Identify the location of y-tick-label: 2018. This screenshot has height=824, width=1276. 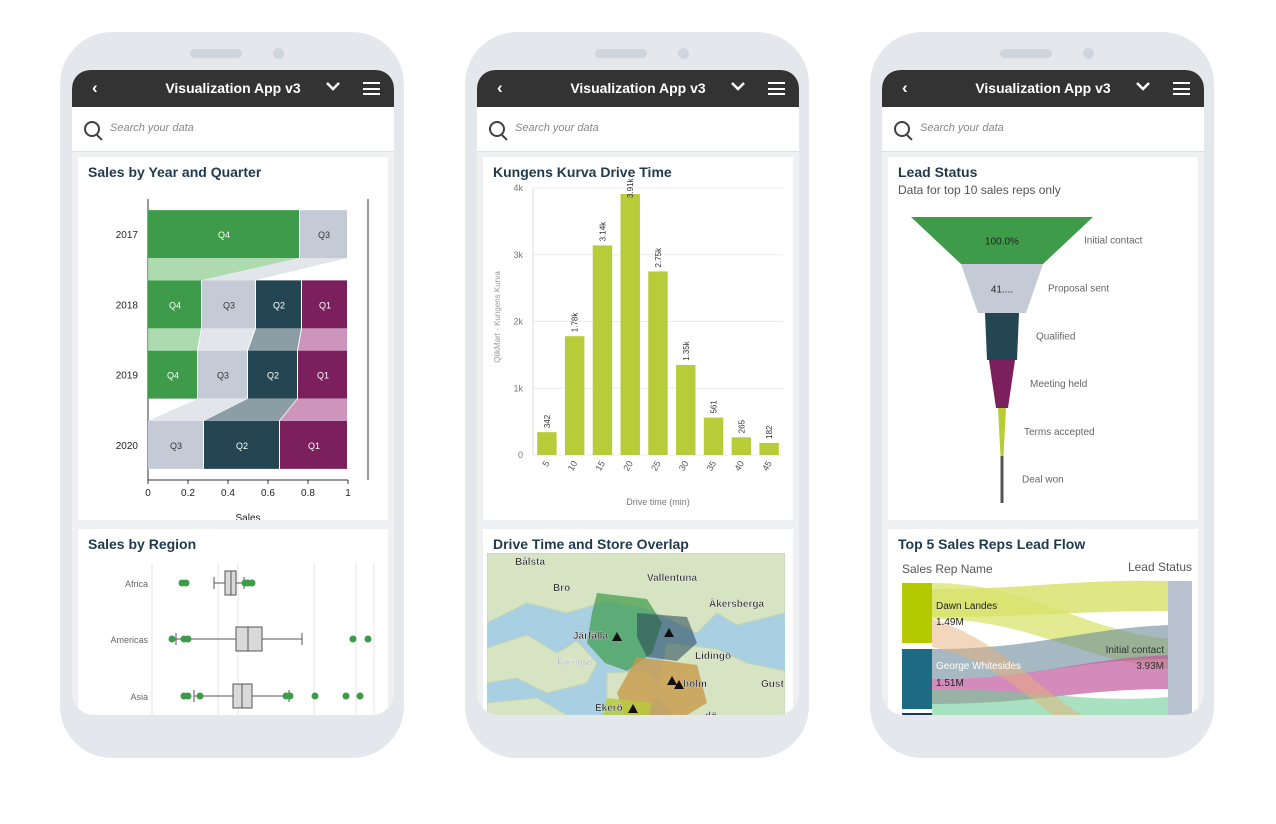
(127, 305).